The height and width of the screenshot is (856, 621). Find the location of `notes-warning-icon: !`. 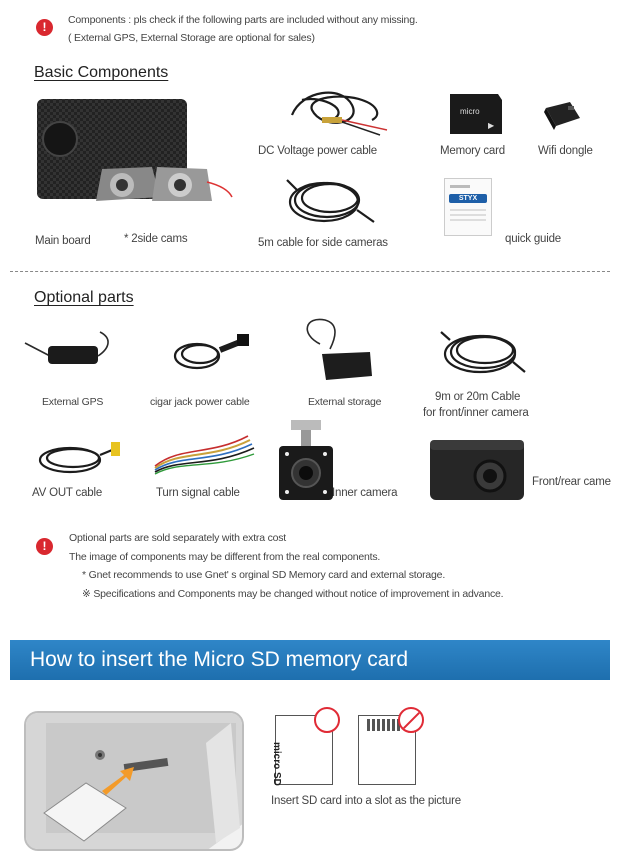

notes-warning-icon: ! is located at coordinates (44, 546).